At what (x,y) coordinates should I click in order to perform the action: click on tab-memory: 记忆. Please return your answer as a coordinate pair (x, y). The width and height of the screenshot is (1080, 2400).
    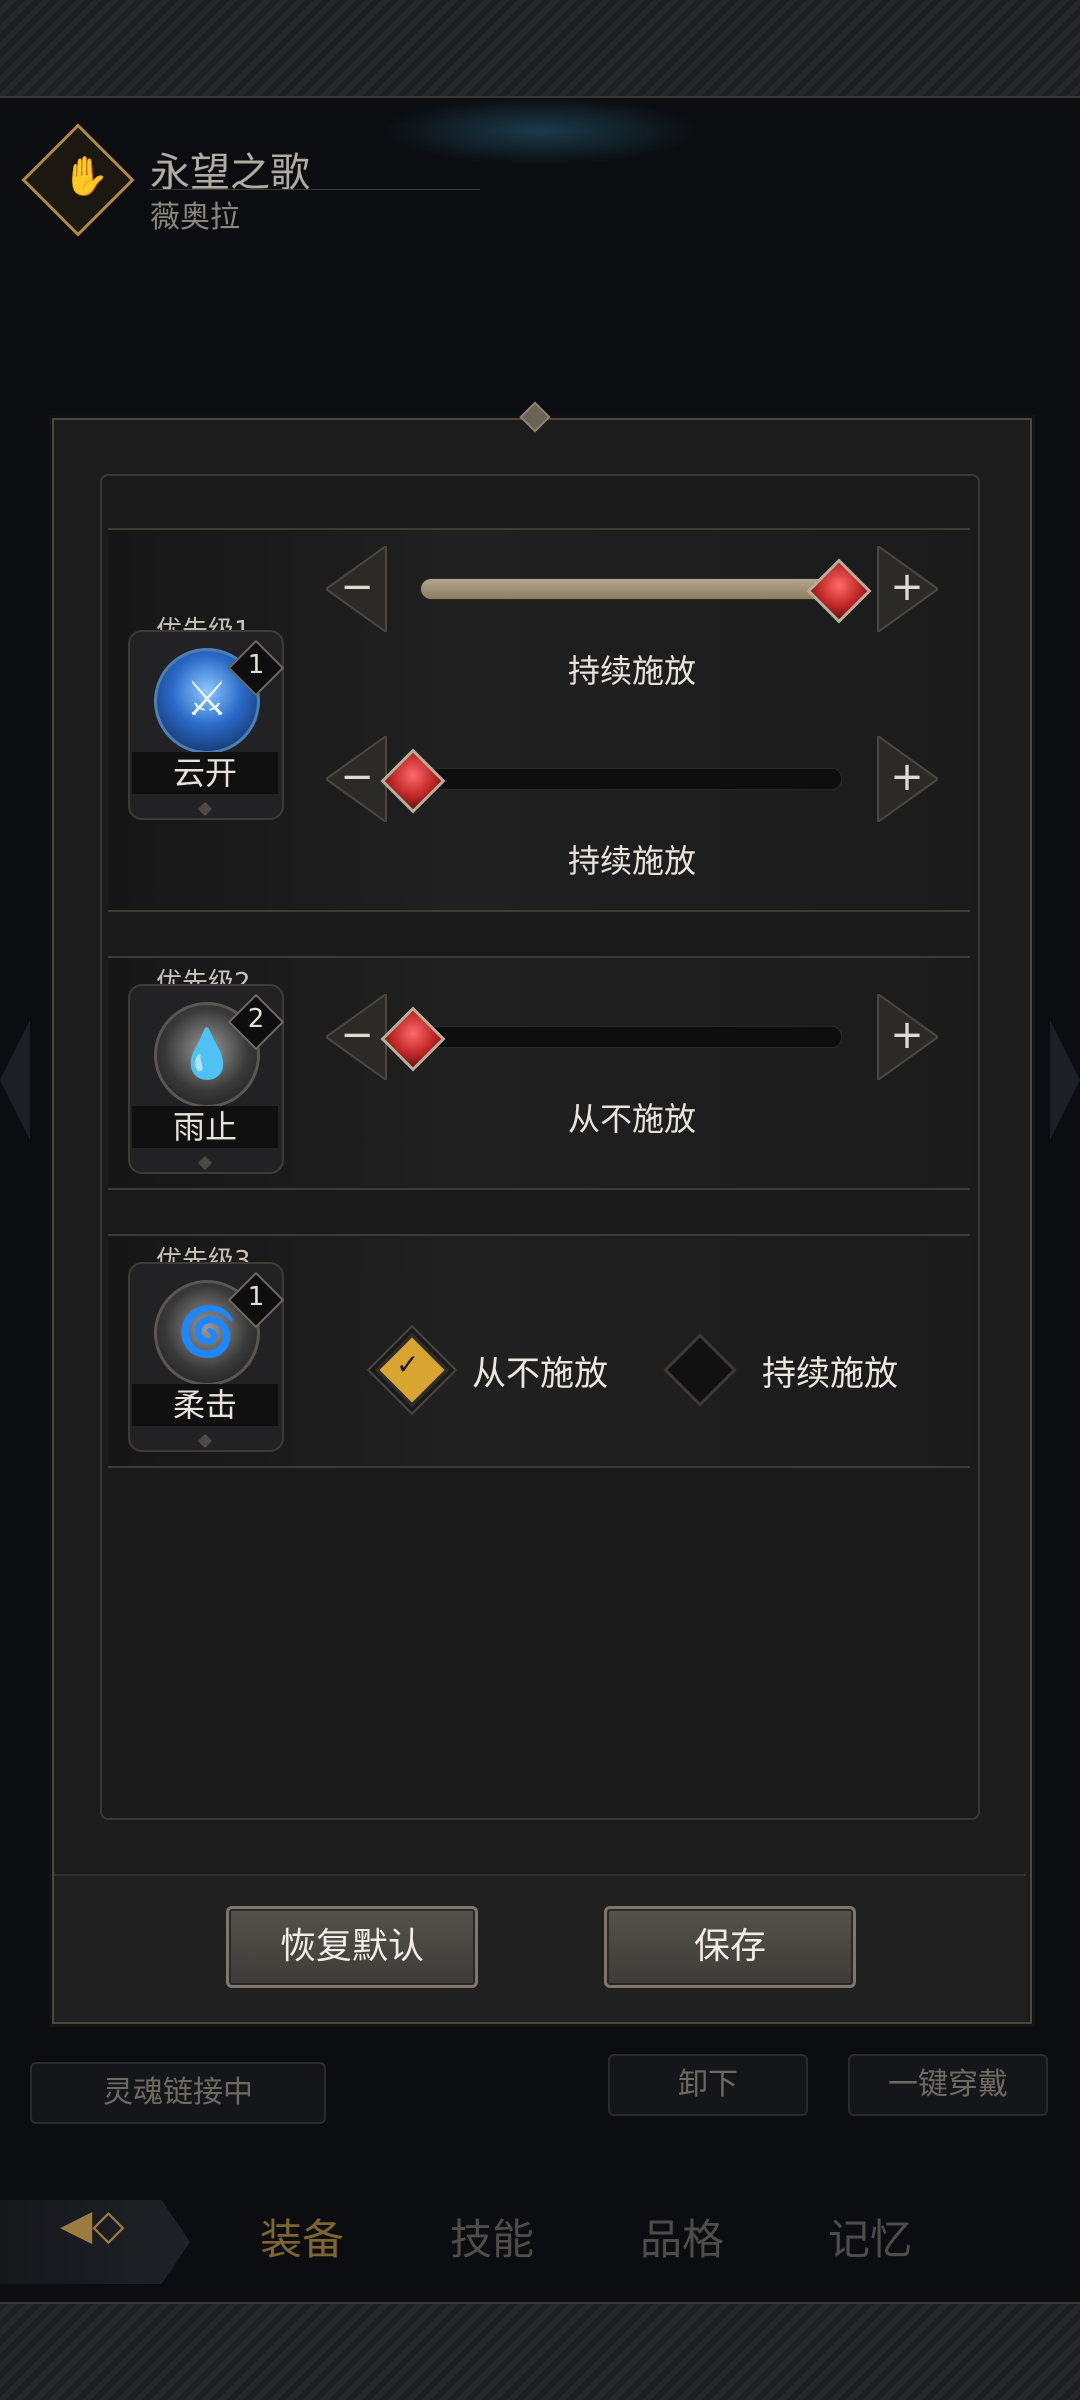
    Looking at the image, I should click on (870, 2236).